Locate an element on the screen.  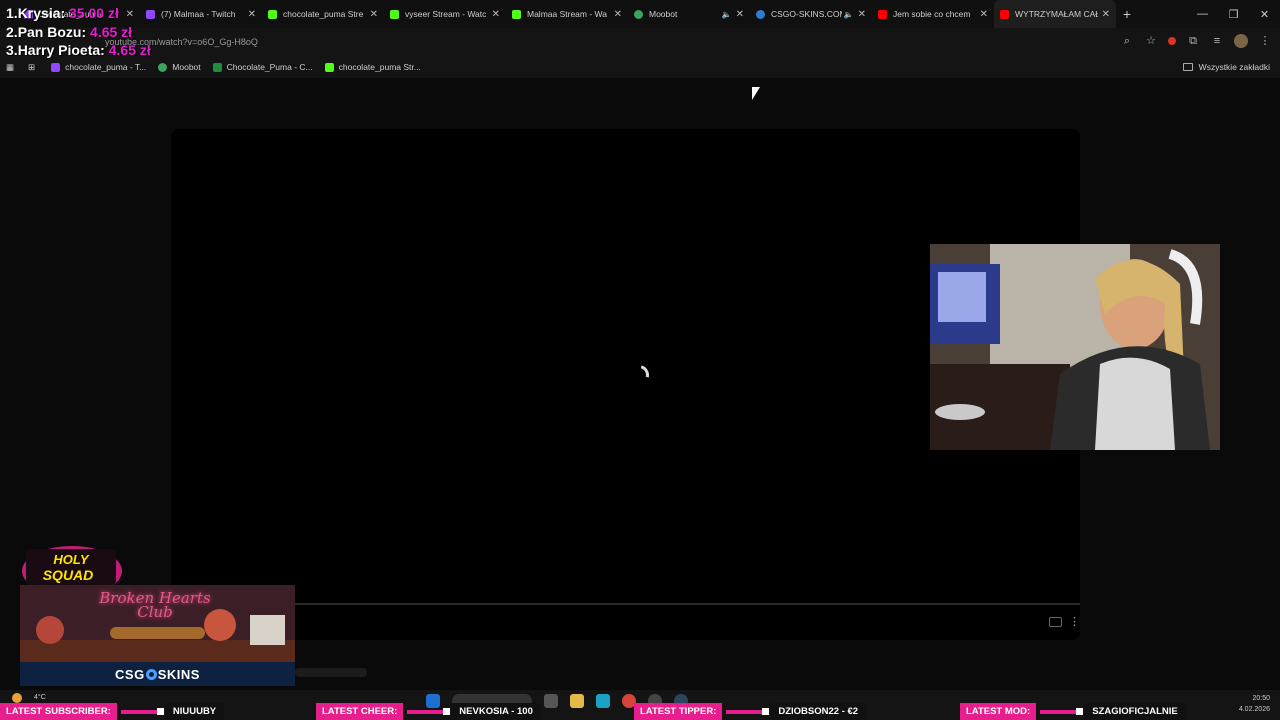
profile-avatar-icon is located at coordinates (1241, 41).